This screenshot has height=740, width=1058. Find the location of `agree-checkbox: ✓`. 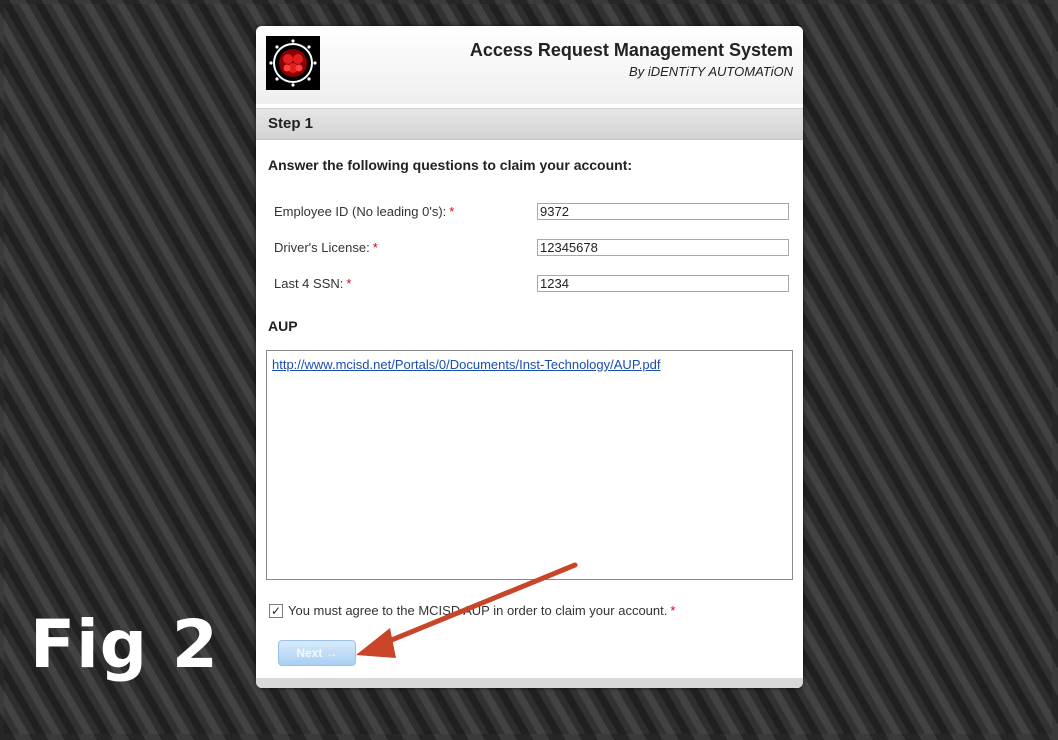

agree-checkbox: ✓ is located at coordinates (276, 610).